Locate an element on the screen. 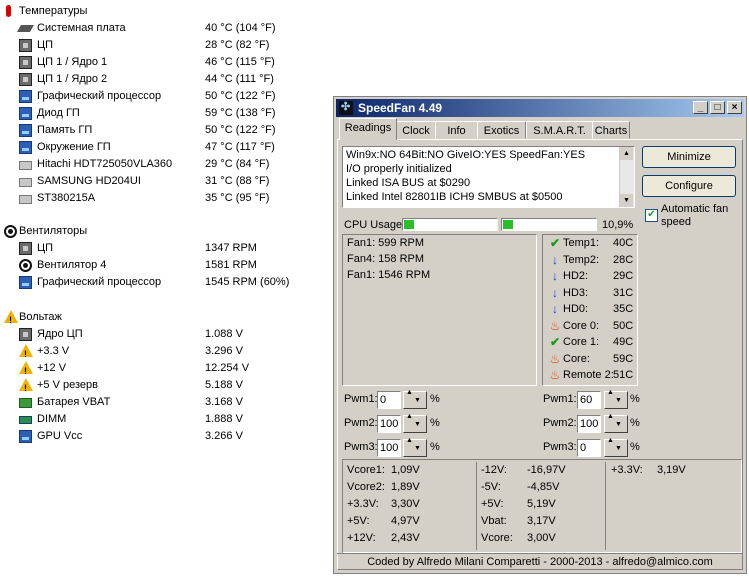 This screenshot has width=749, height=576. temp-name: HD0: is located at coordinates (576, 309).